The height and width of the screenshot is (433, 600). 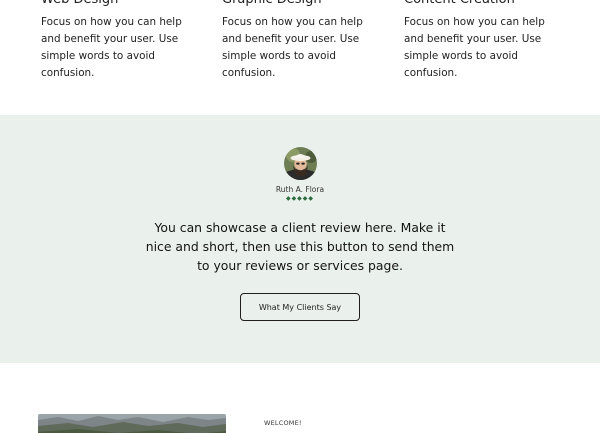 I want to click on reviewer-avatar, so click(x=300, y=163).